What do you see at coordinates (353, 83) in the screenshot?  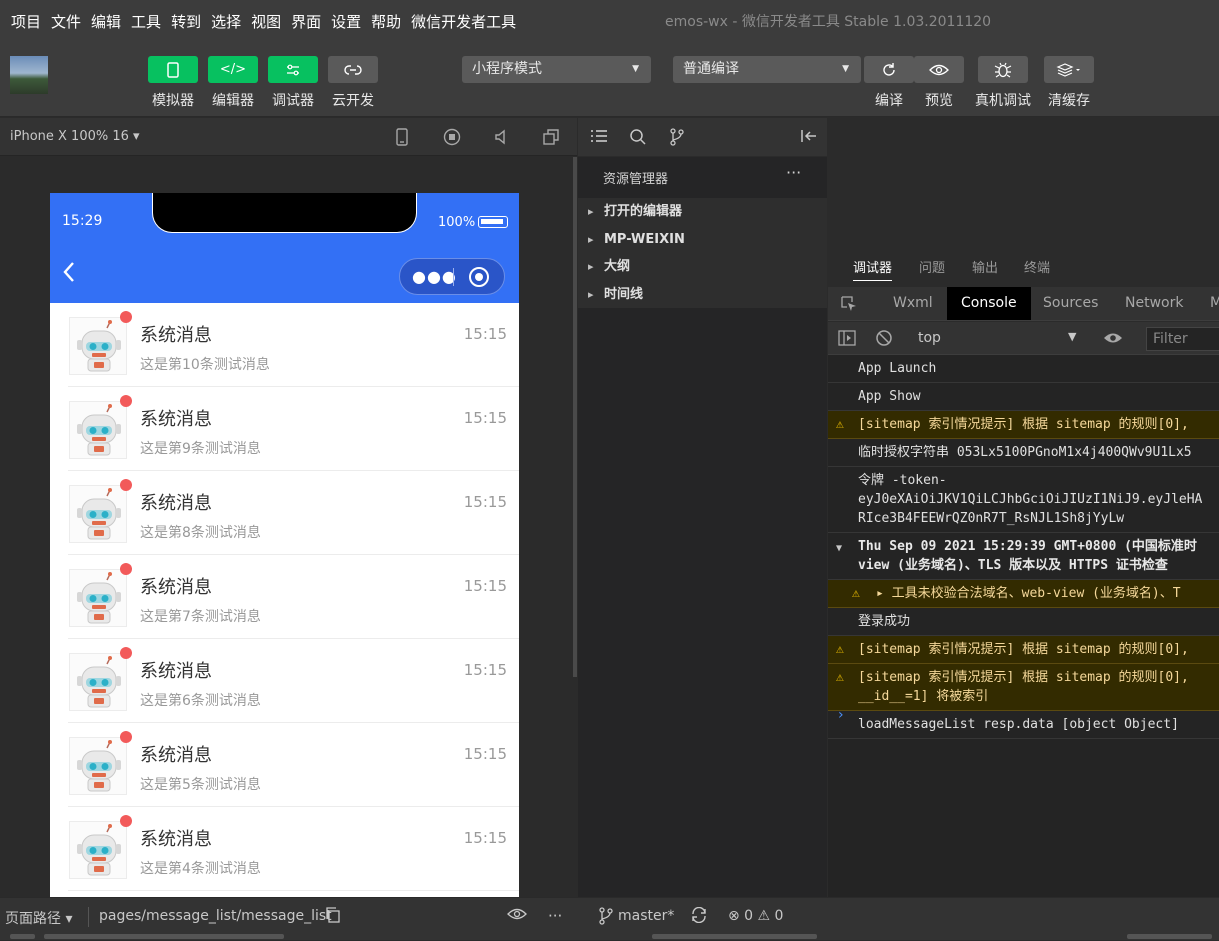 I see `cloud-dev-button: 云开发` at bounding box center [353, 83].